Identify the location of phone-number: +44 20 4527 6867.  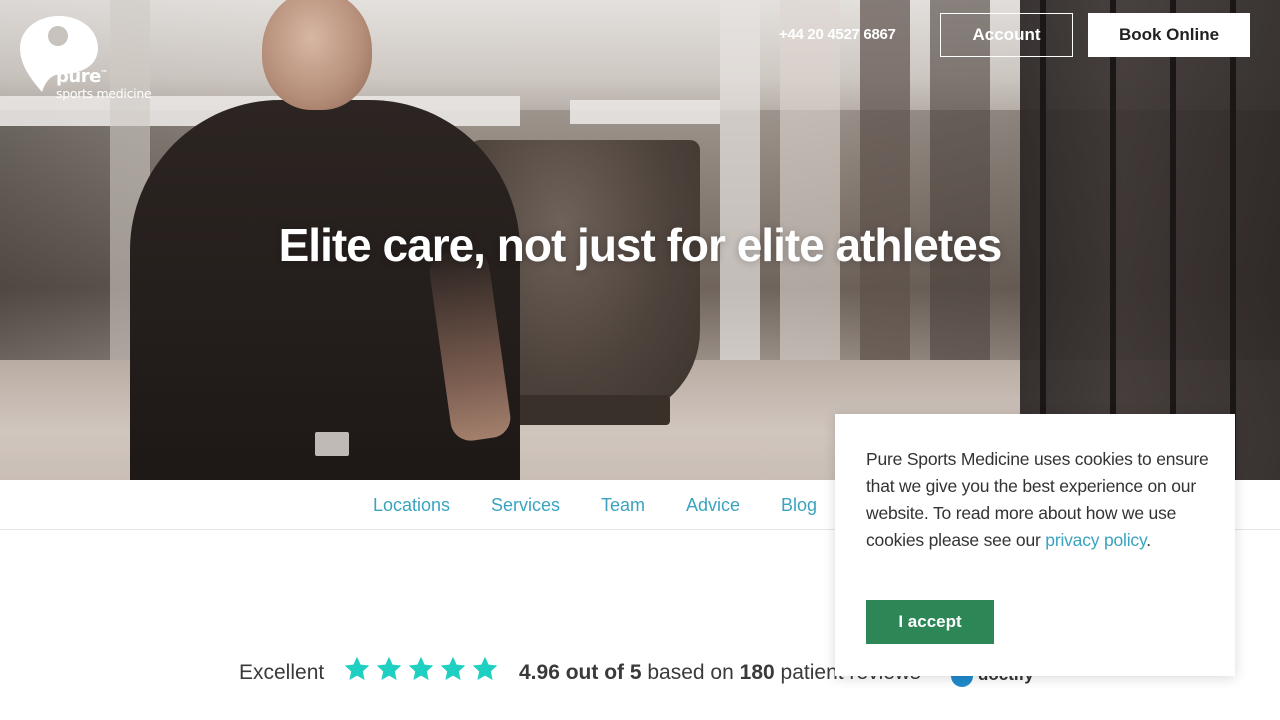
(837, 34).